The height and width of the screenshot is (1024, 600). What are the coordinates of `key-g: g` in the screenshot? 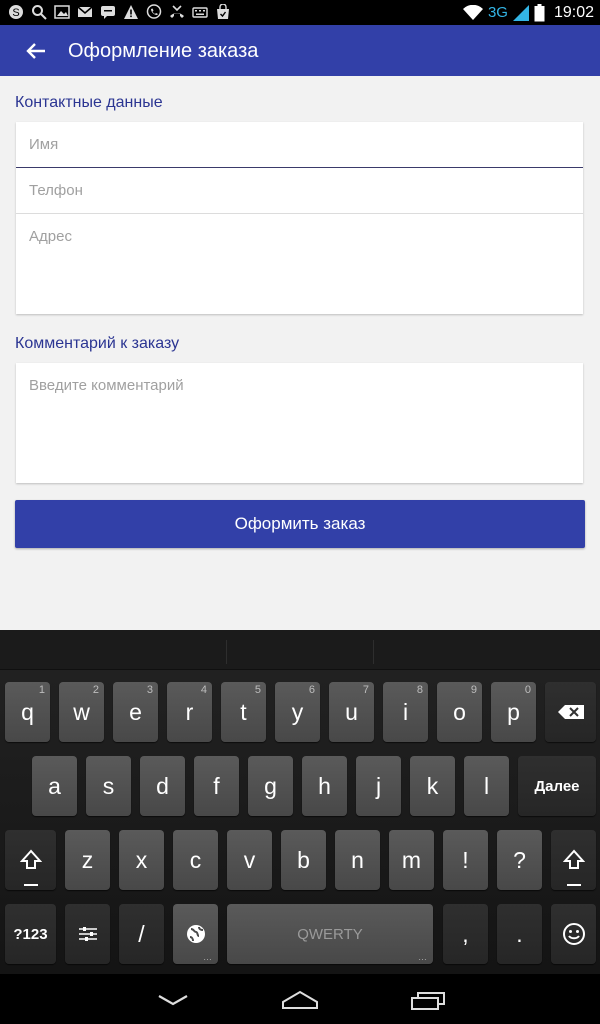 It's located at (270, 786).